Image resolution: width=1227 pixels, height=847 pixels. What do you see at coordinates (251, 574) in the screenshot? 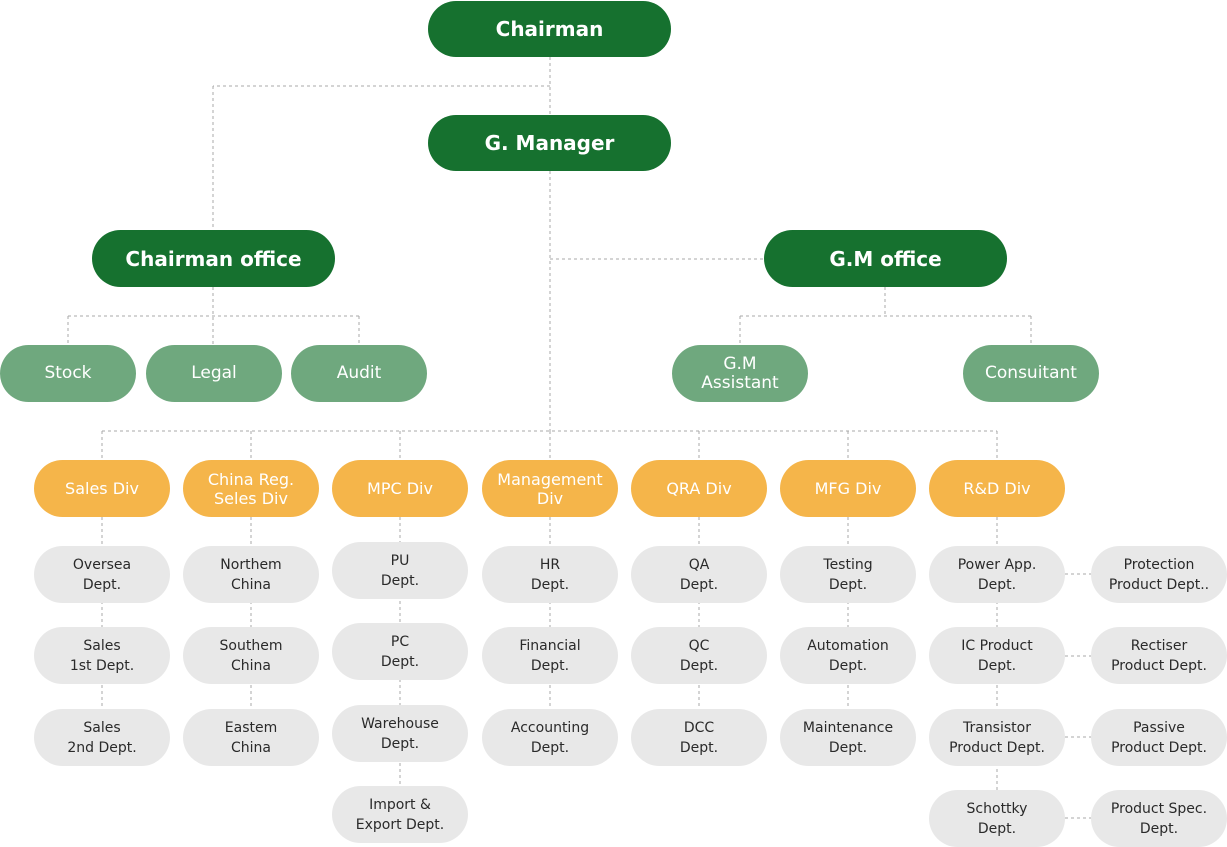
I see `dept-node: Northem China` at bounding box center [251, 574].